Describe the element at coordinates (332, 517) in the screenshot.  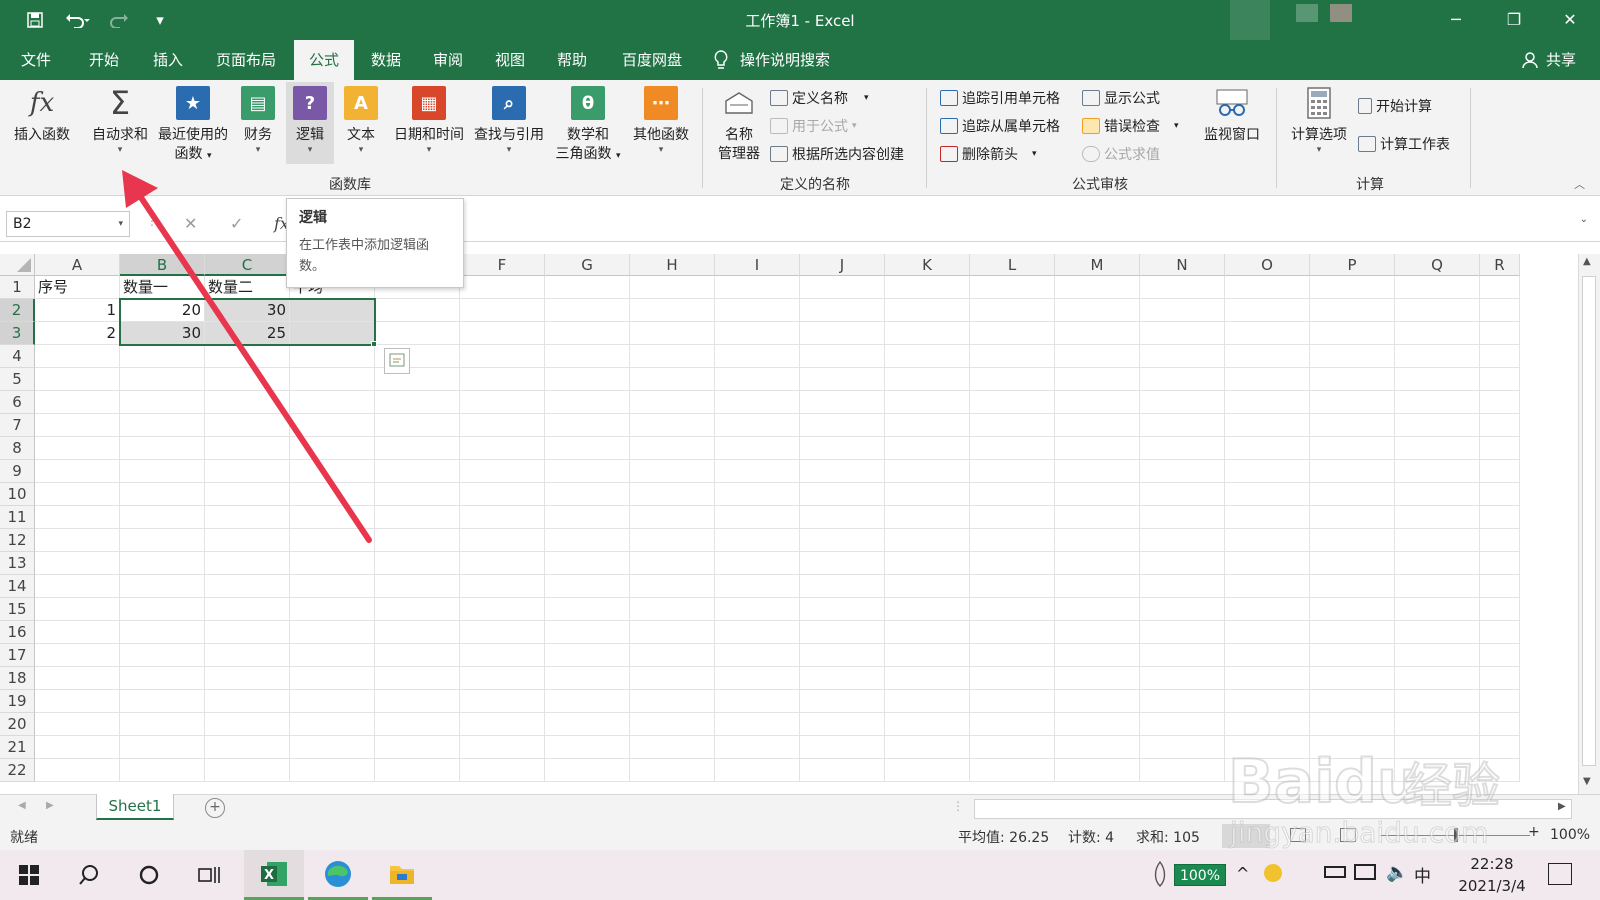
I see `cell-d11` at that location.